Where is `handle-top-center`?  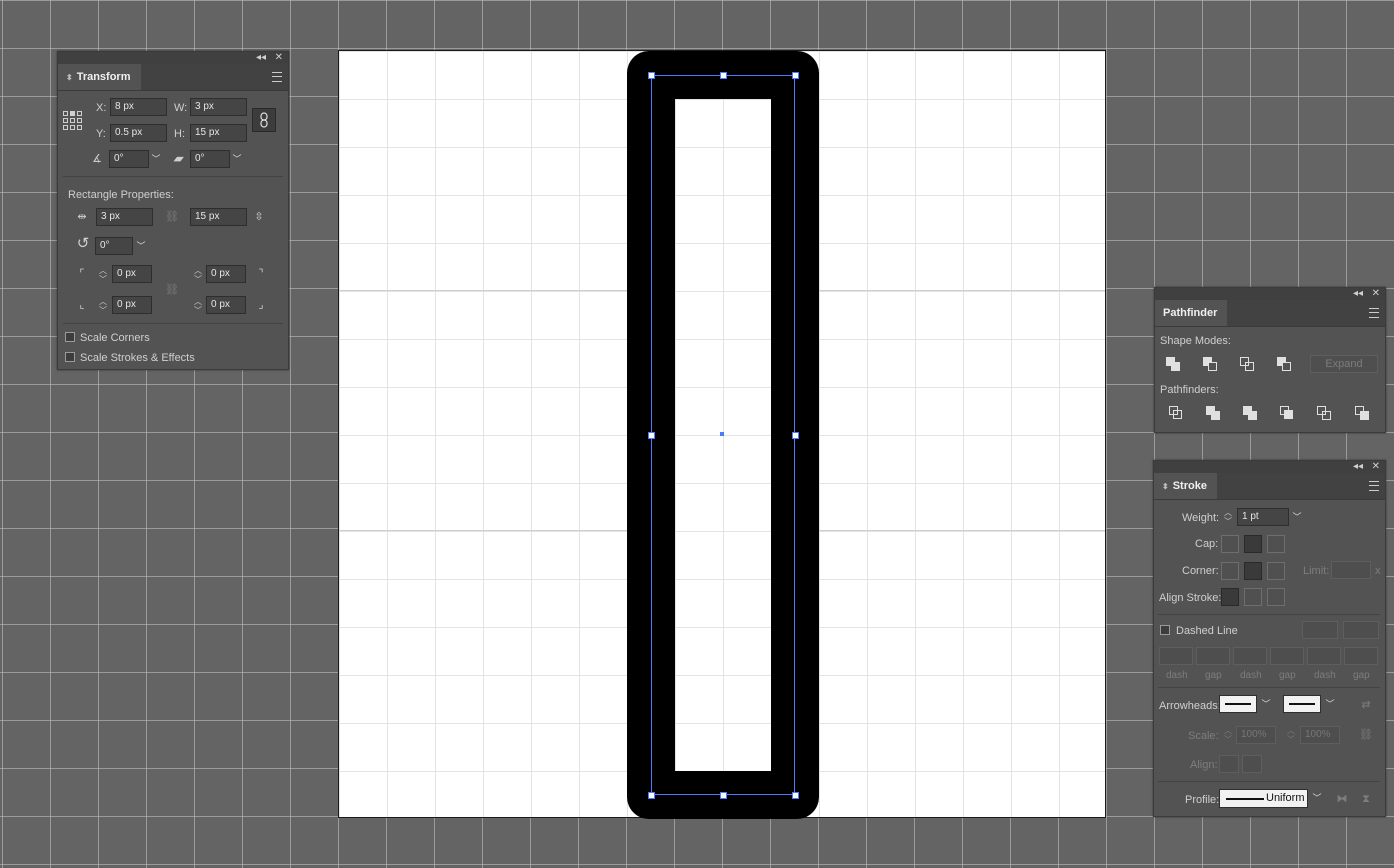 handle-top-center is located at coordinates (723, 75).